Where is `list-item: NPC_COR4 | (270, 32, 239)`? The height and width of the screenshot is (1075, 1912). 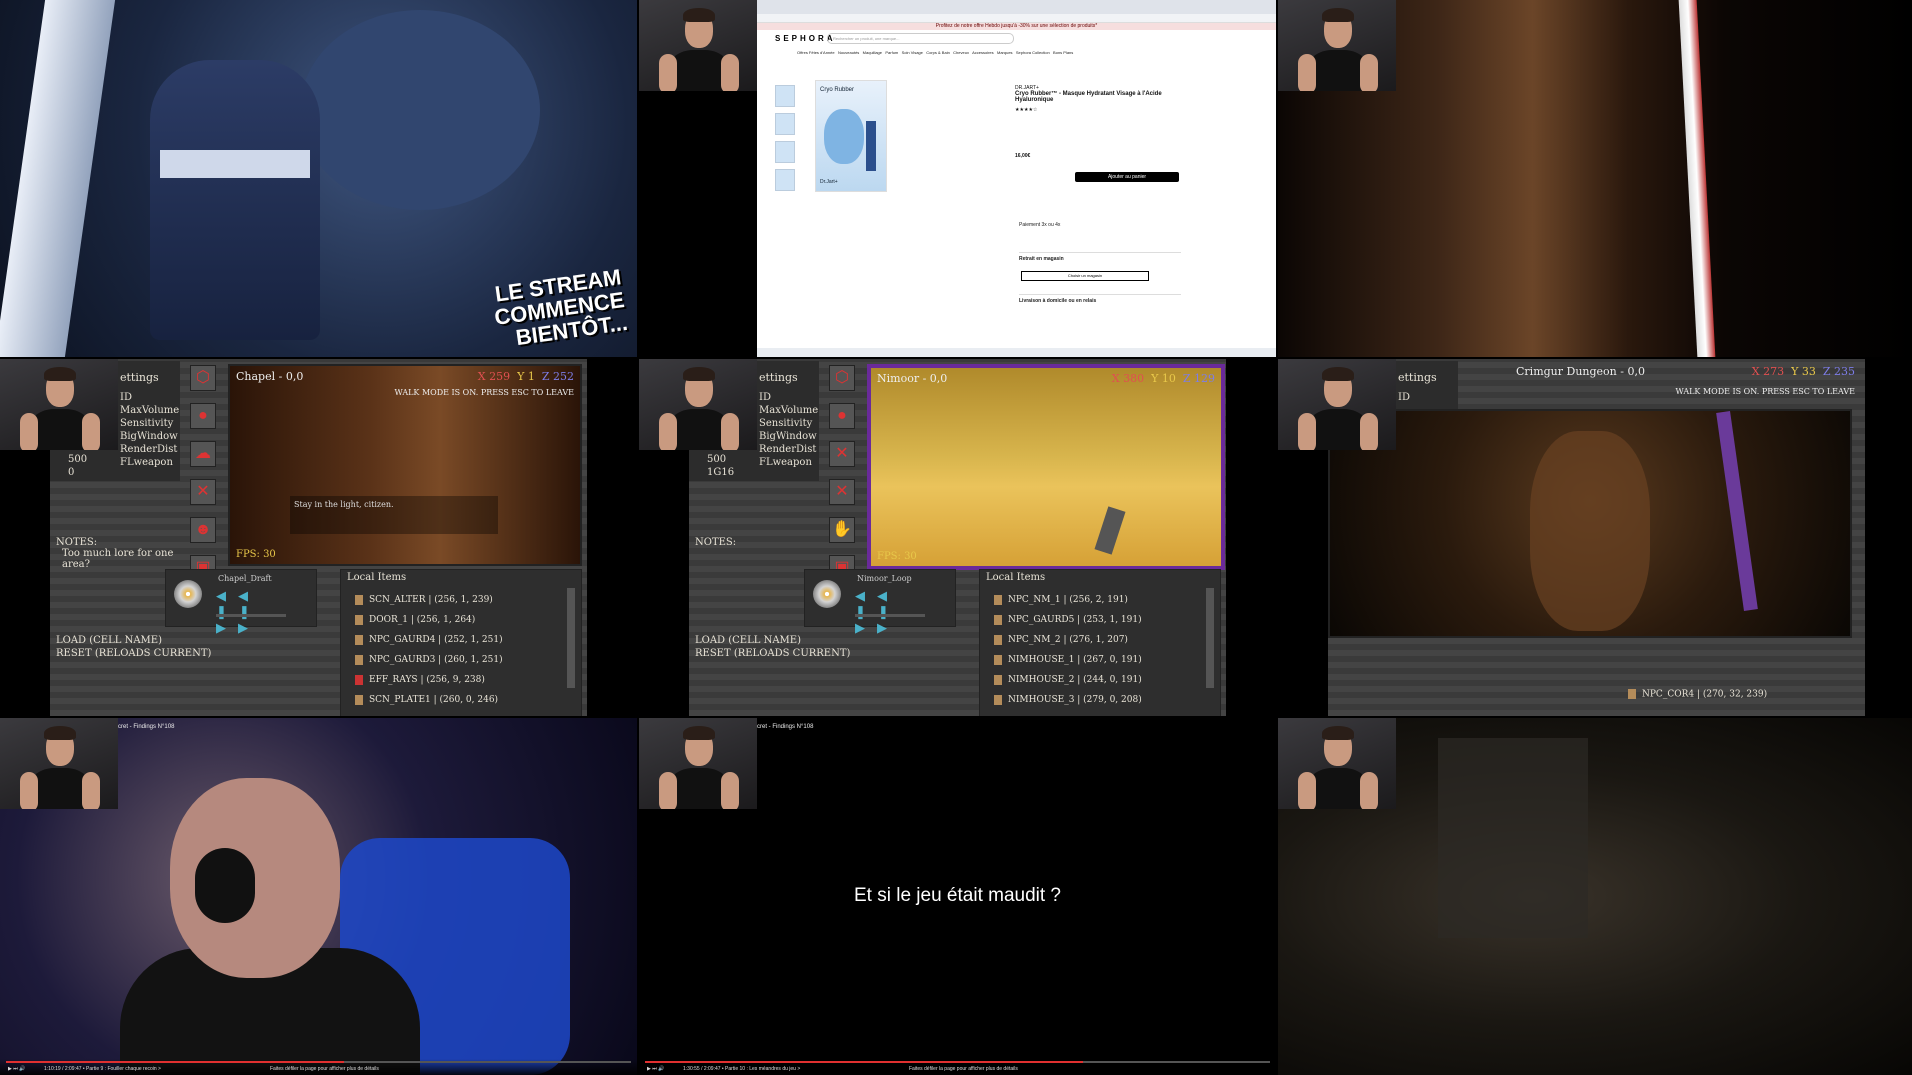 list-item: NPC_COR4 | (270, 32, 239) is located at coordinates (1697, 694).